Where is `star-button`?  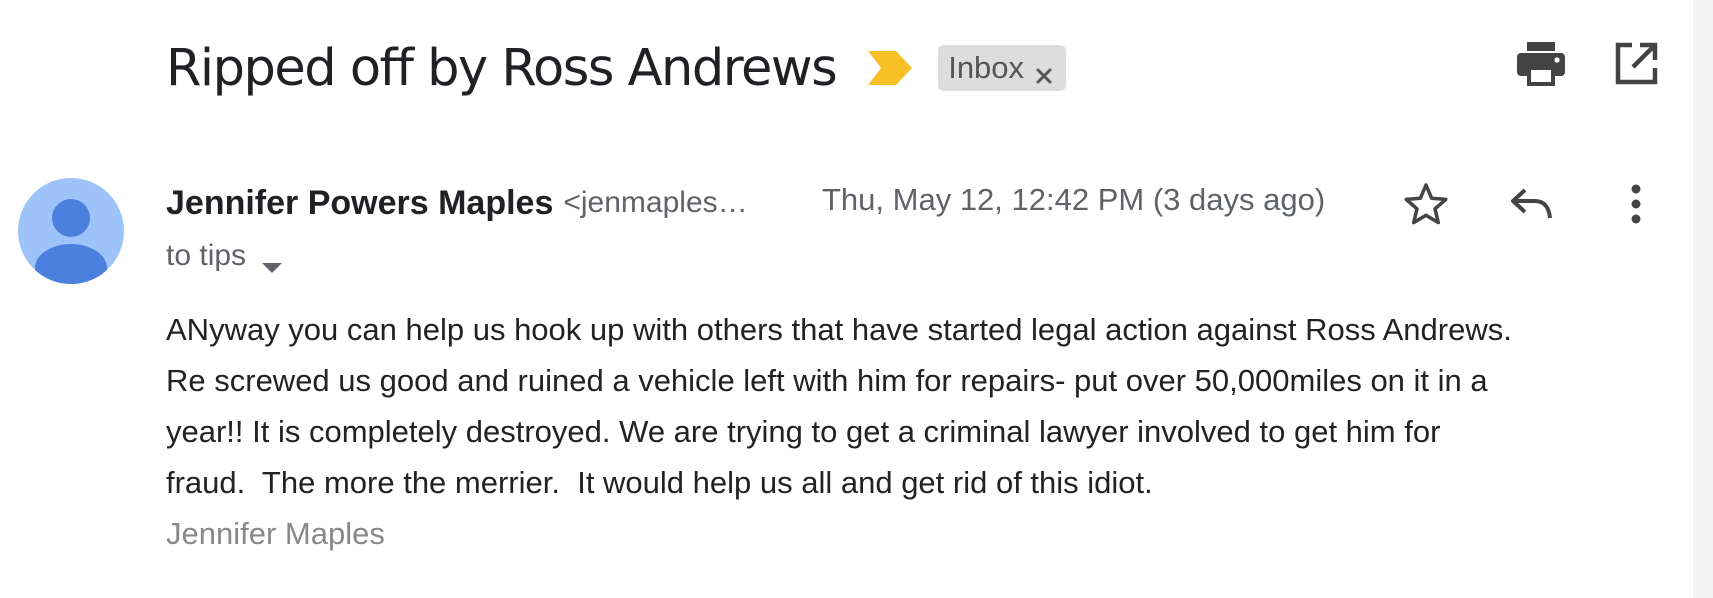 star-button is located at coordinates (1426, 206).